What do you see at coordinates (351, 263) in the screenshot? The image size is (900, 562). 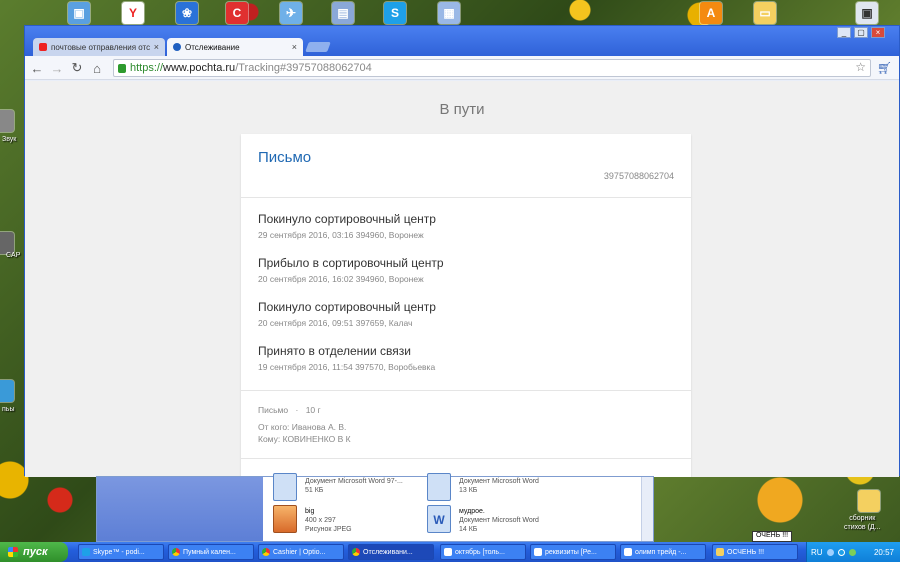 I see `event-title: Прибыло в сортировочный центр` at bounding box center [351, 263].